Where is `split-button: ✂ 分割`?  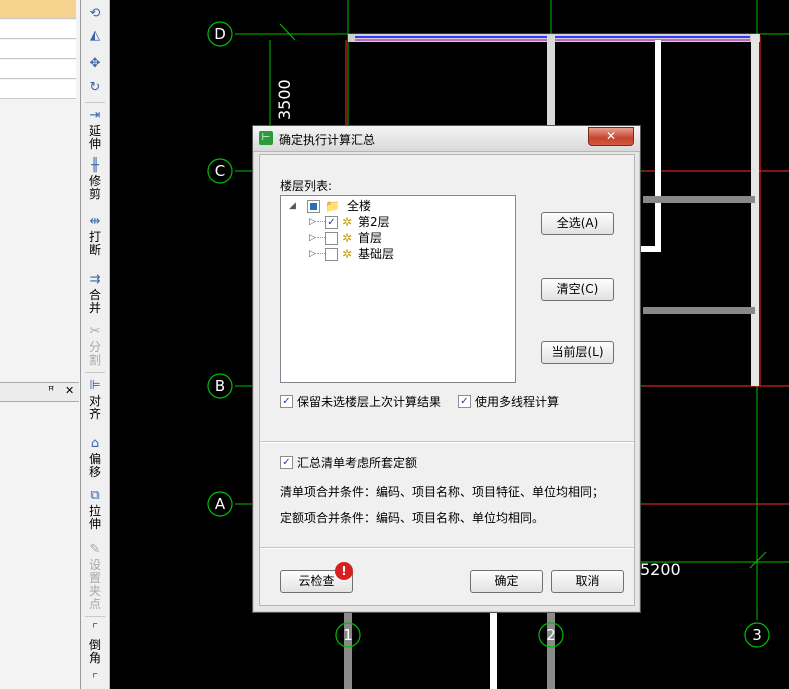 split-button: ✂ 分割 is located at coordinates (95, 345).